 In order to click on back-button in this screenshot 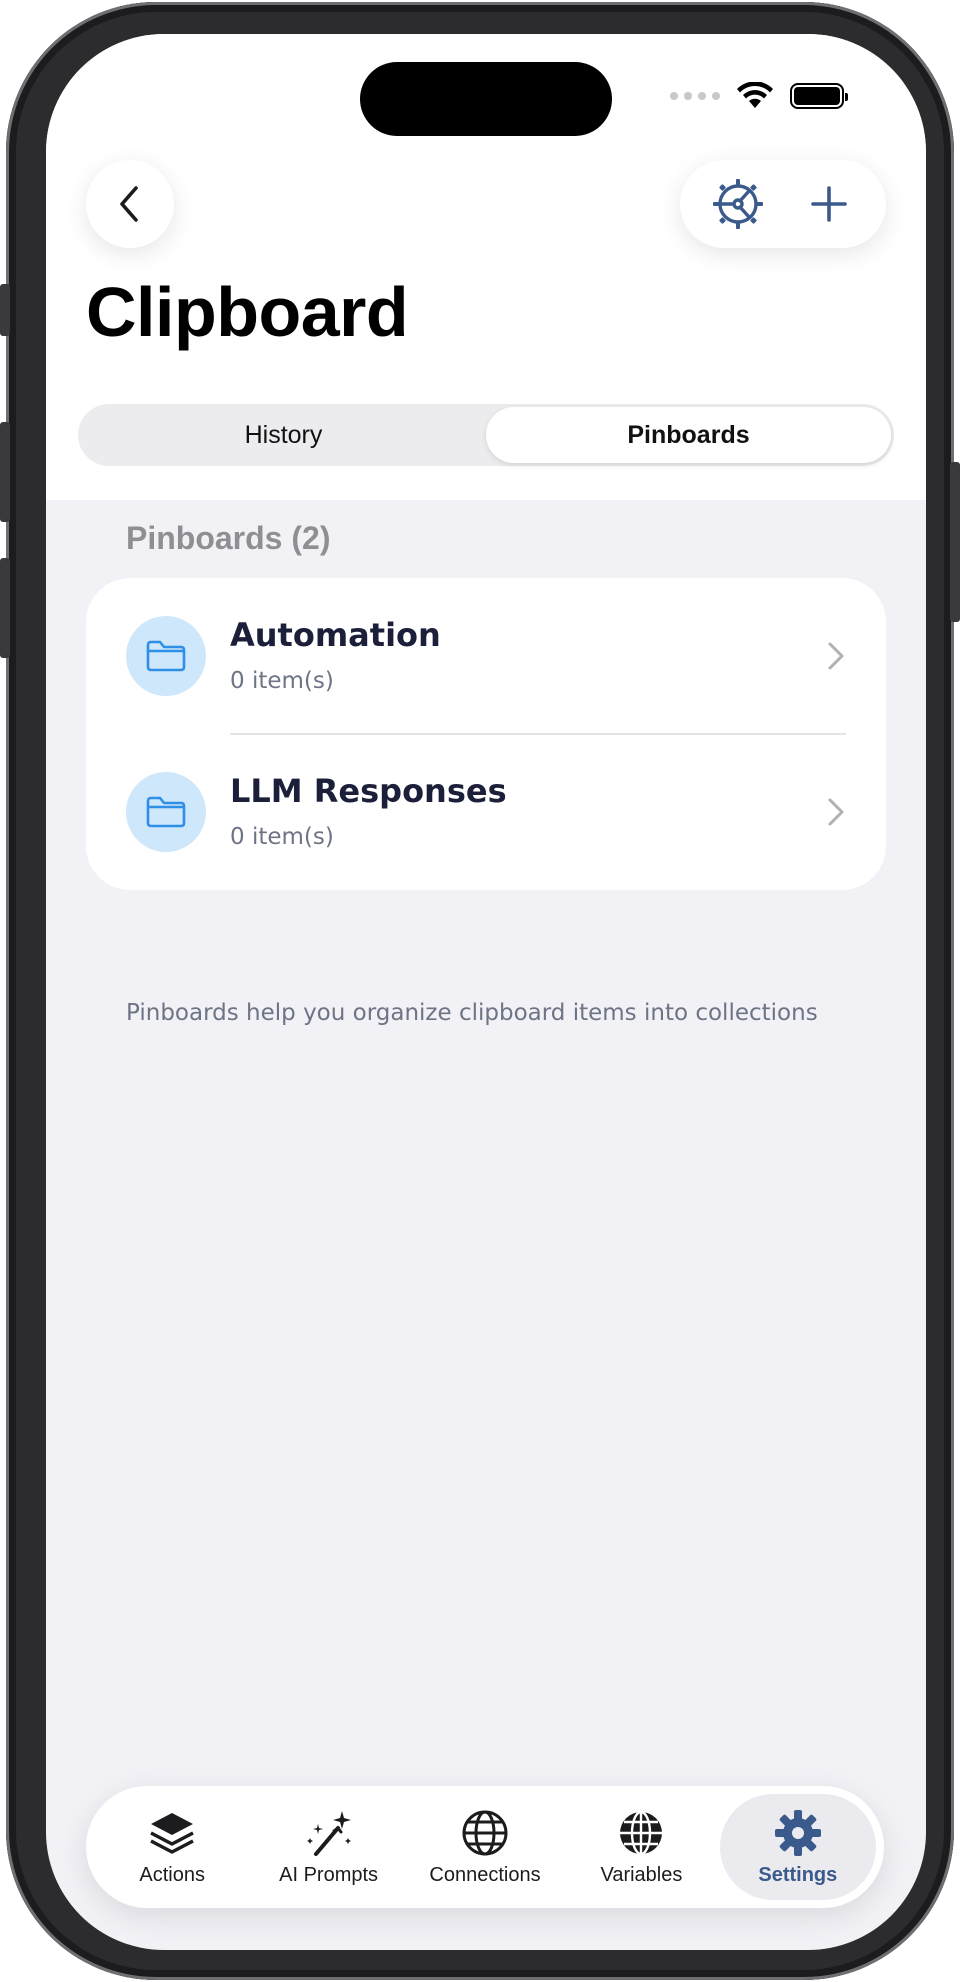, I will do `click(130, 204)`.